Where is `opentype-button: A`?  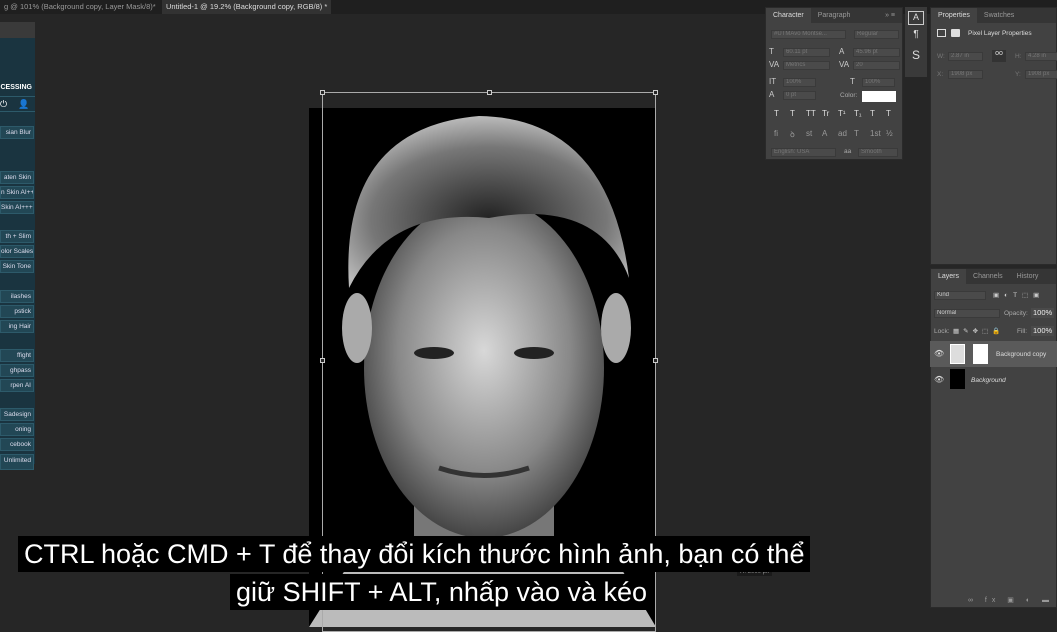 opentype-button: A is located at coordinates (827, 134).